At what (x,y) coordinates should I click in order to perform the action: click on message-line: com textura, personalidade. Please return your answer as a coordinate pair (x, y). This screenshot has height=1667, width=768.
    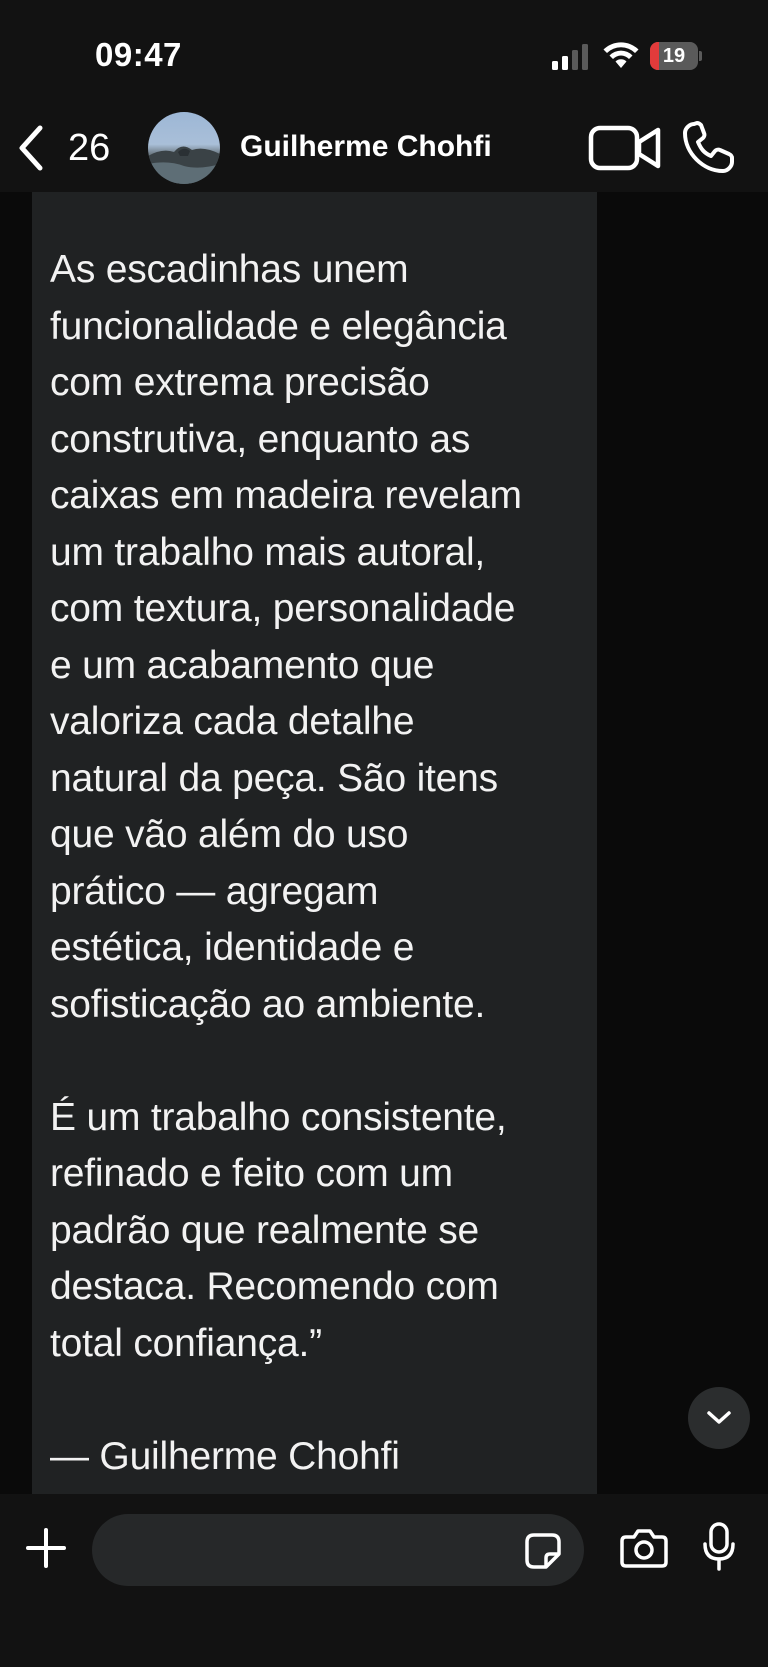
    Looking at the image, I should click on (283, 608).